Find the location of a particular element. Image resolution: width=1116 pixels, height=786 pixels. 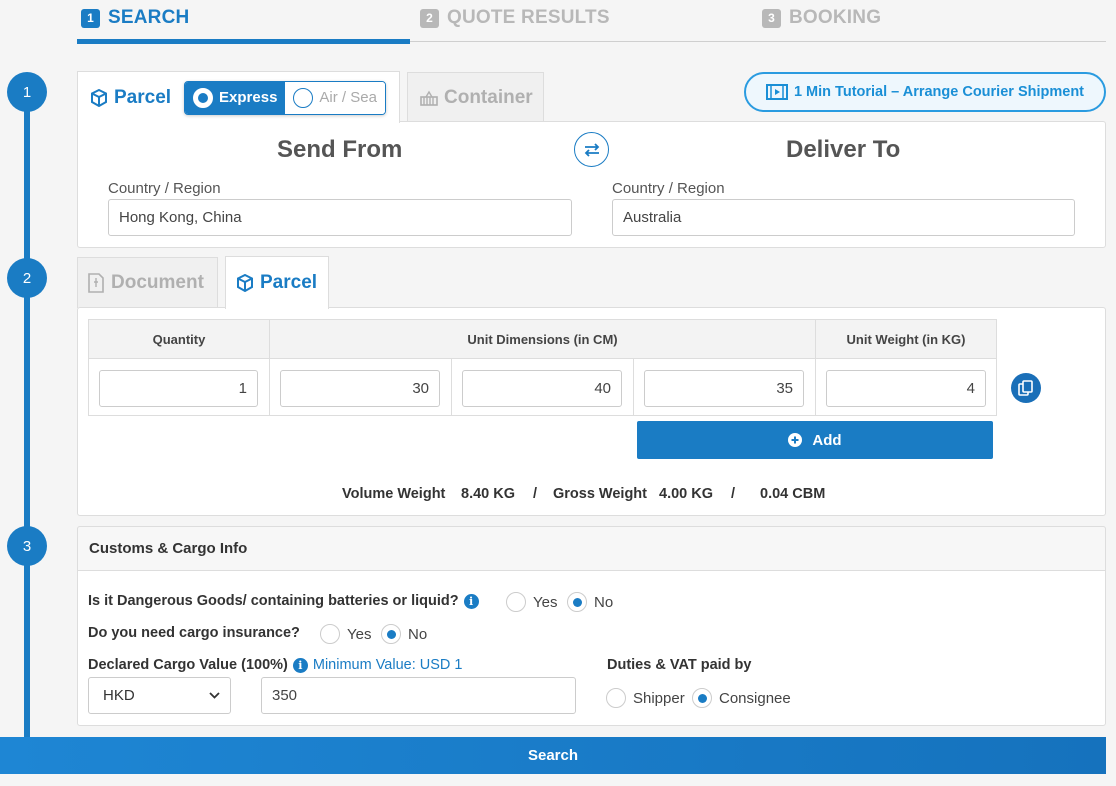

step-booking: 3 BOOKING is located at coordinates (821, 18).